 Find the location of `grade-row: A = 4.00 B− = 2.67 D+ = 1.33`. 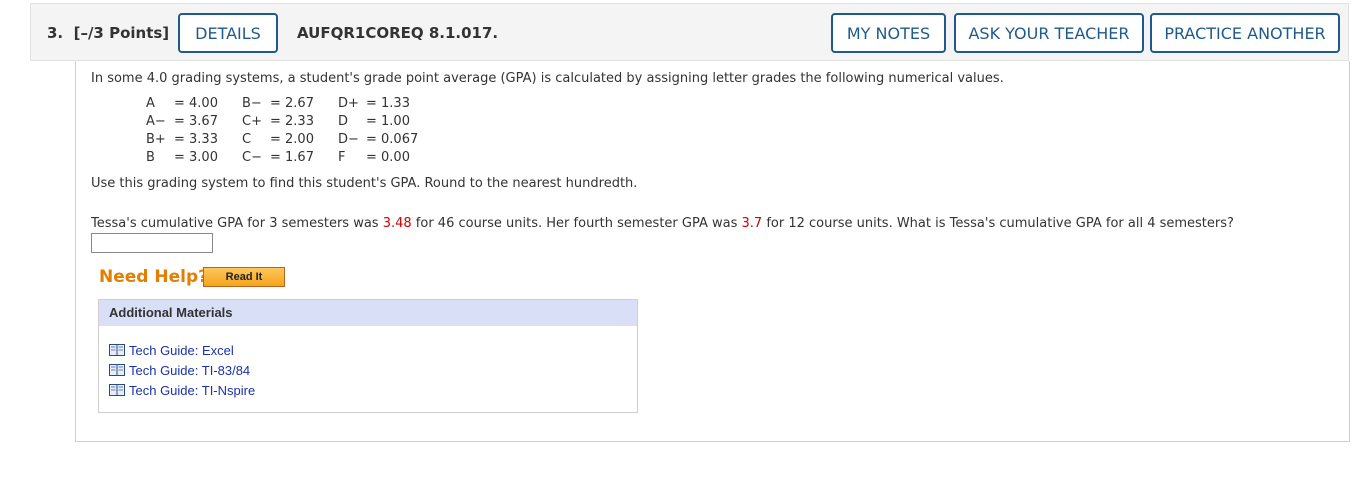

grade-row: A = 4.00 B− = 2.67 D+ = 1.33 is located at coordinates (290, 104).